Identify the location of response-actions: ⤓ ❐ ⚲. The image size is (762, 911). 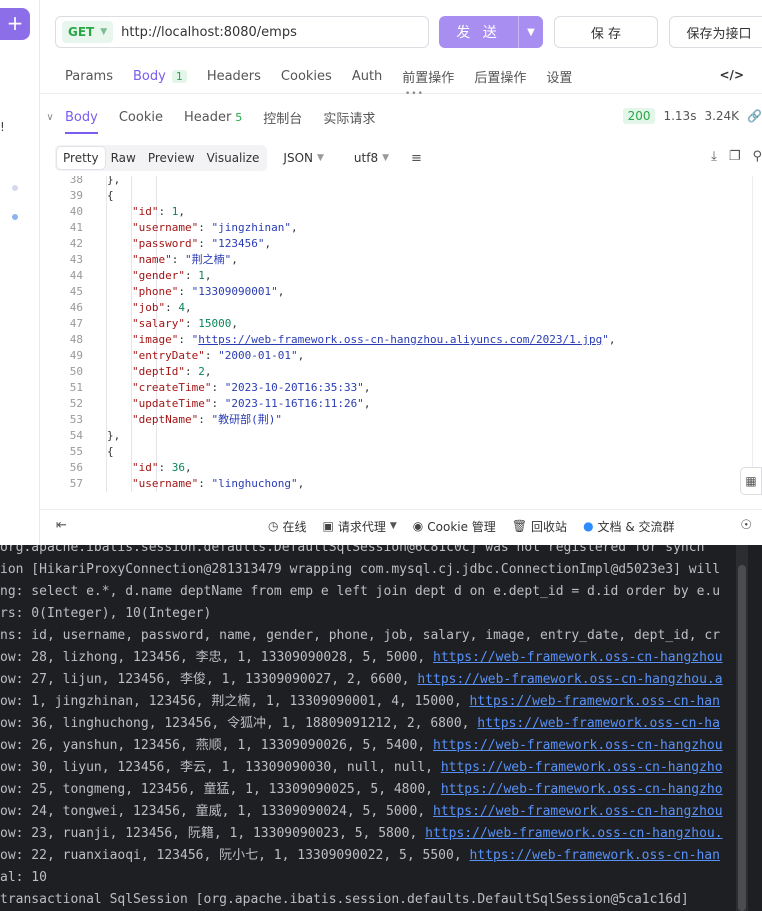
(736, 156).